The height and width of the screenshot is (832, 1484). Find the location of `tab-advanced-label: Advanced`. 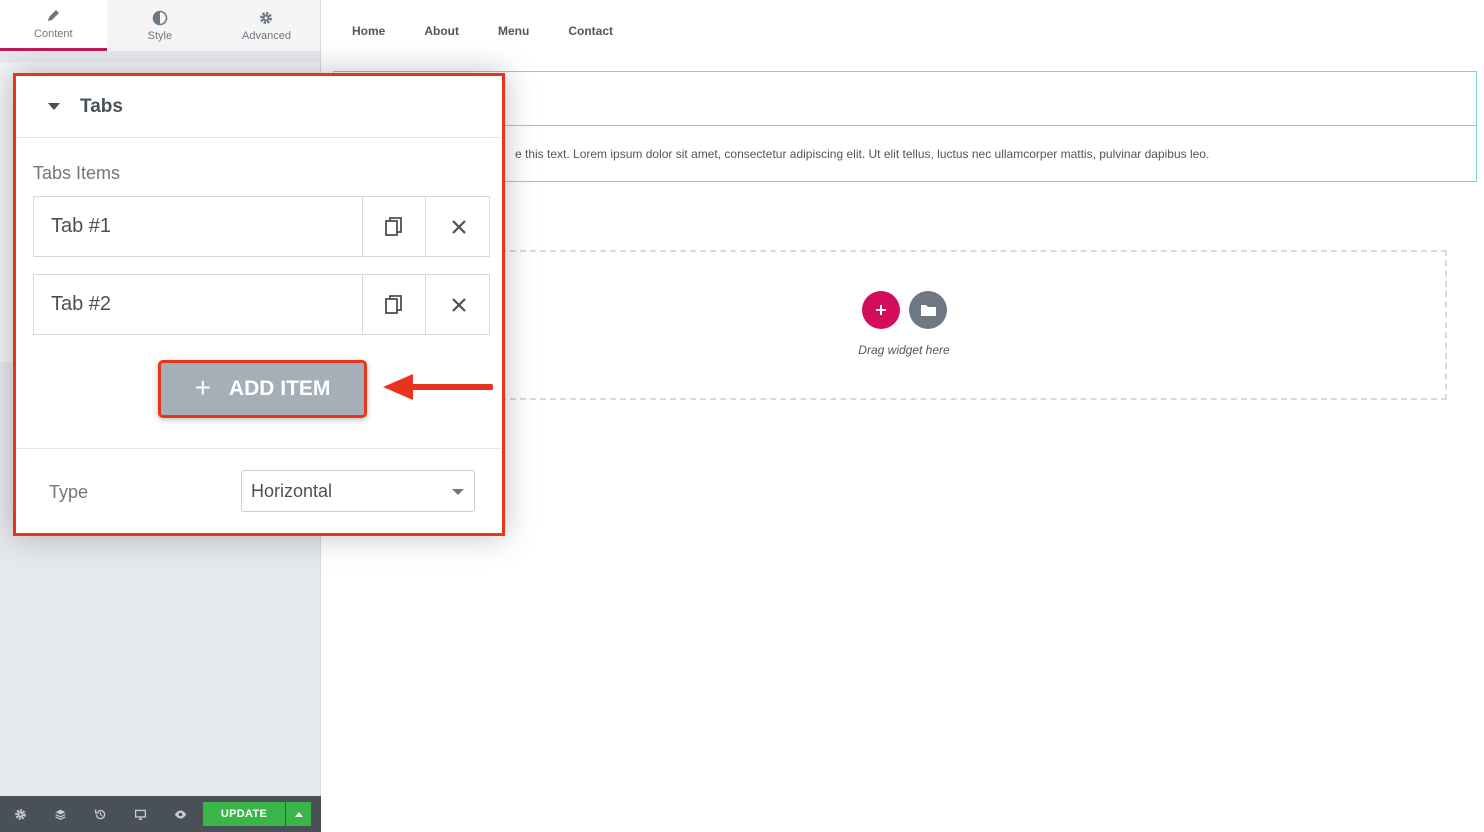

tab-advanced-label: Advanced is located at coordinates (266, 35).